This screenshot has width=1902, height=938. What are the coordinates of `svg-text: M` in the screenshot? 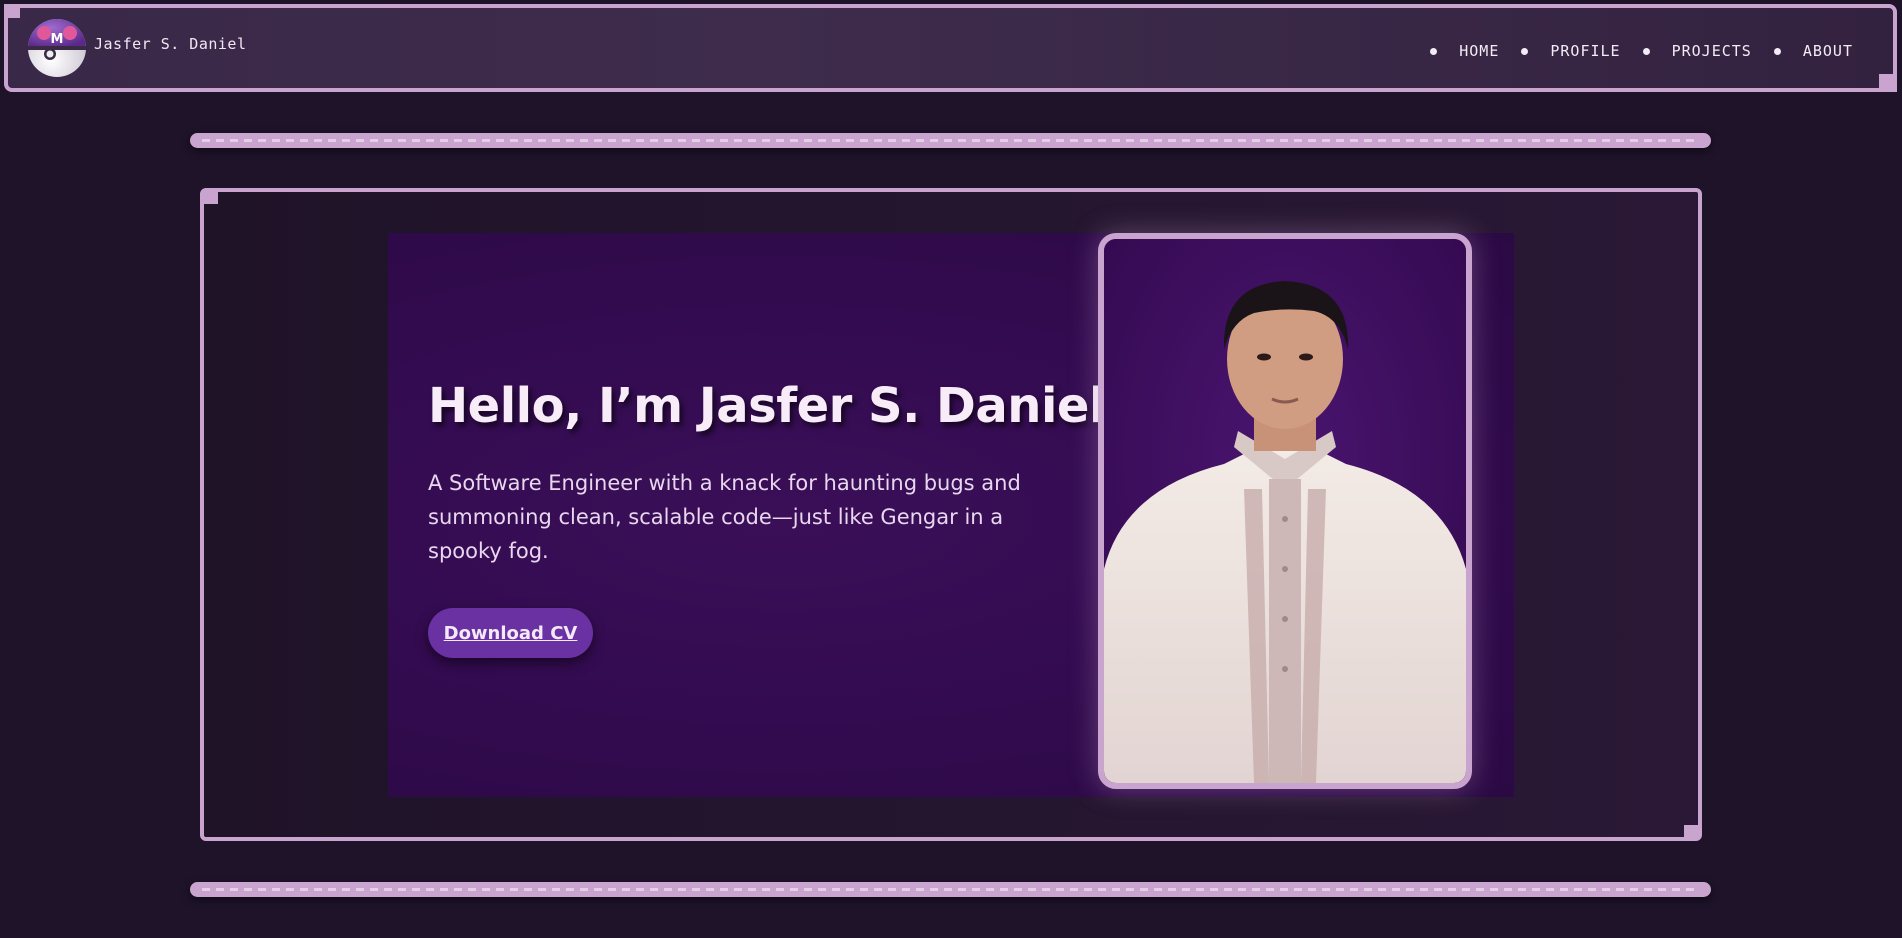 It's located at (57, 39).